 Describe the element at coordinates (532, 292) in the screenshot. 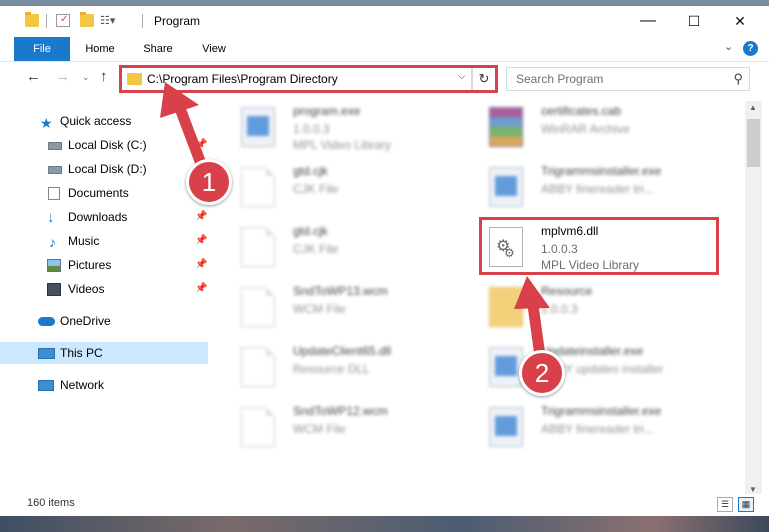

I see `arrow-2-head` at that location.